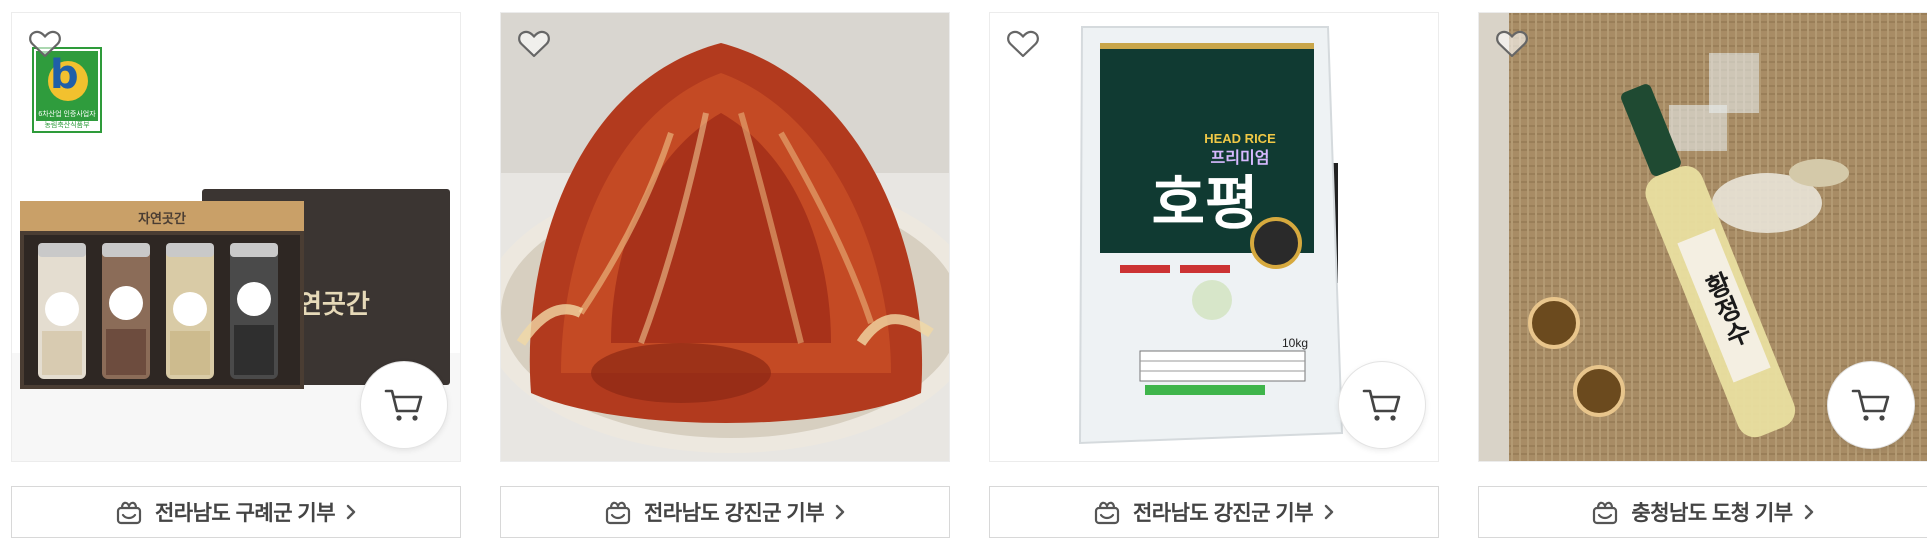 The image size is (1927, 541). I want to click on certification-badge: b 6차산업 인증사업자 농림축산식품부, so click(67, 90).